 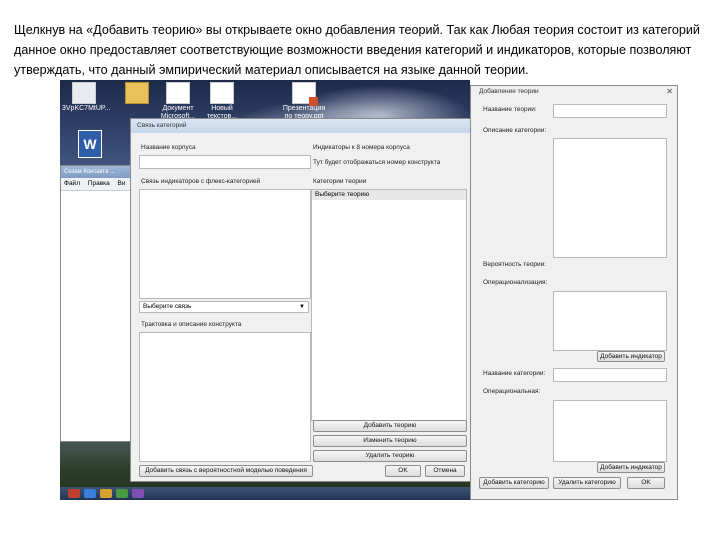 I want to click on file-icon, so click(x=84, y=93).